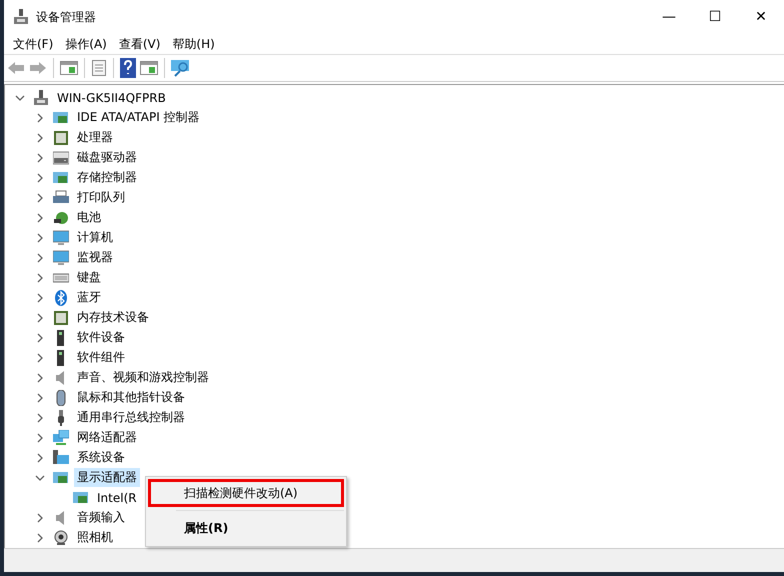 This screenshot has width=784, height=576. I want to click on network-icon, so click(61, 438).